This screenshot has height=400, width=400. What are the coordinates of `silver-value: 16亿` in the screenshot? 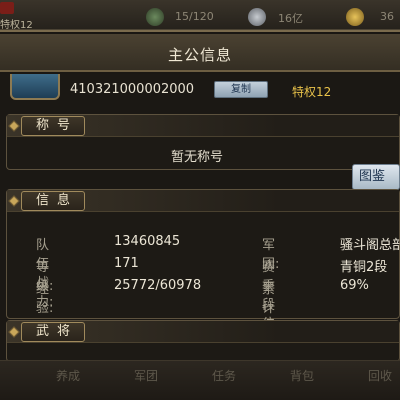 It's located at (290, 18).